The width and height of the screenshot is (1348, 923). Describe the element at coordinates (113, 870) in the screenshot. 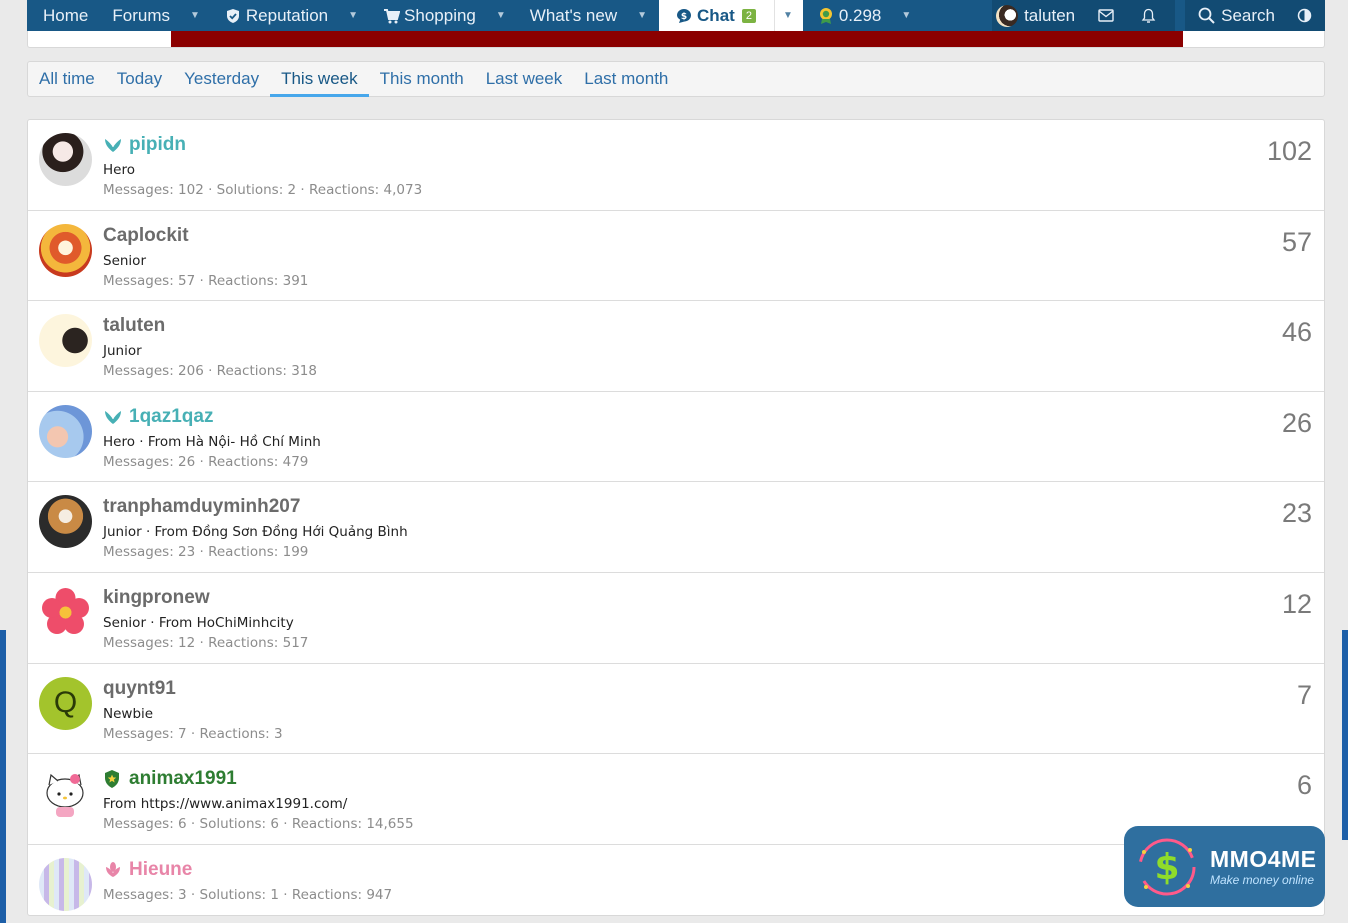

I see `lotus-icon` at that location.